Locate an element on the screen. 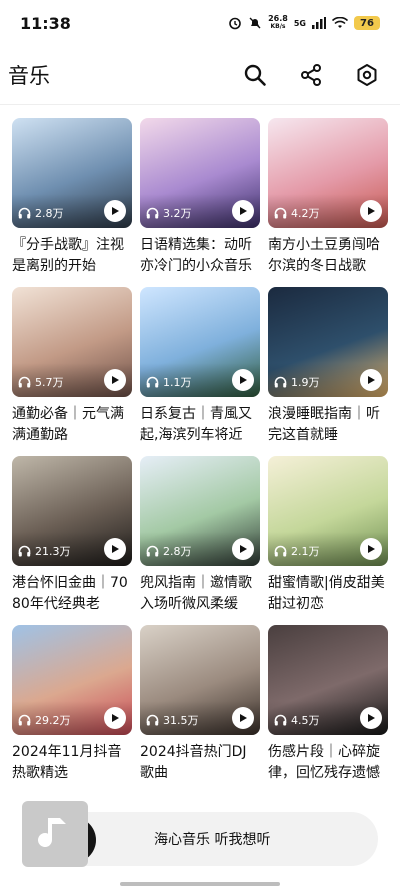 Image resolution: width=400 pixels, height=889 pixels. play-count: 29.2万 is located at coordinates (44, 720).